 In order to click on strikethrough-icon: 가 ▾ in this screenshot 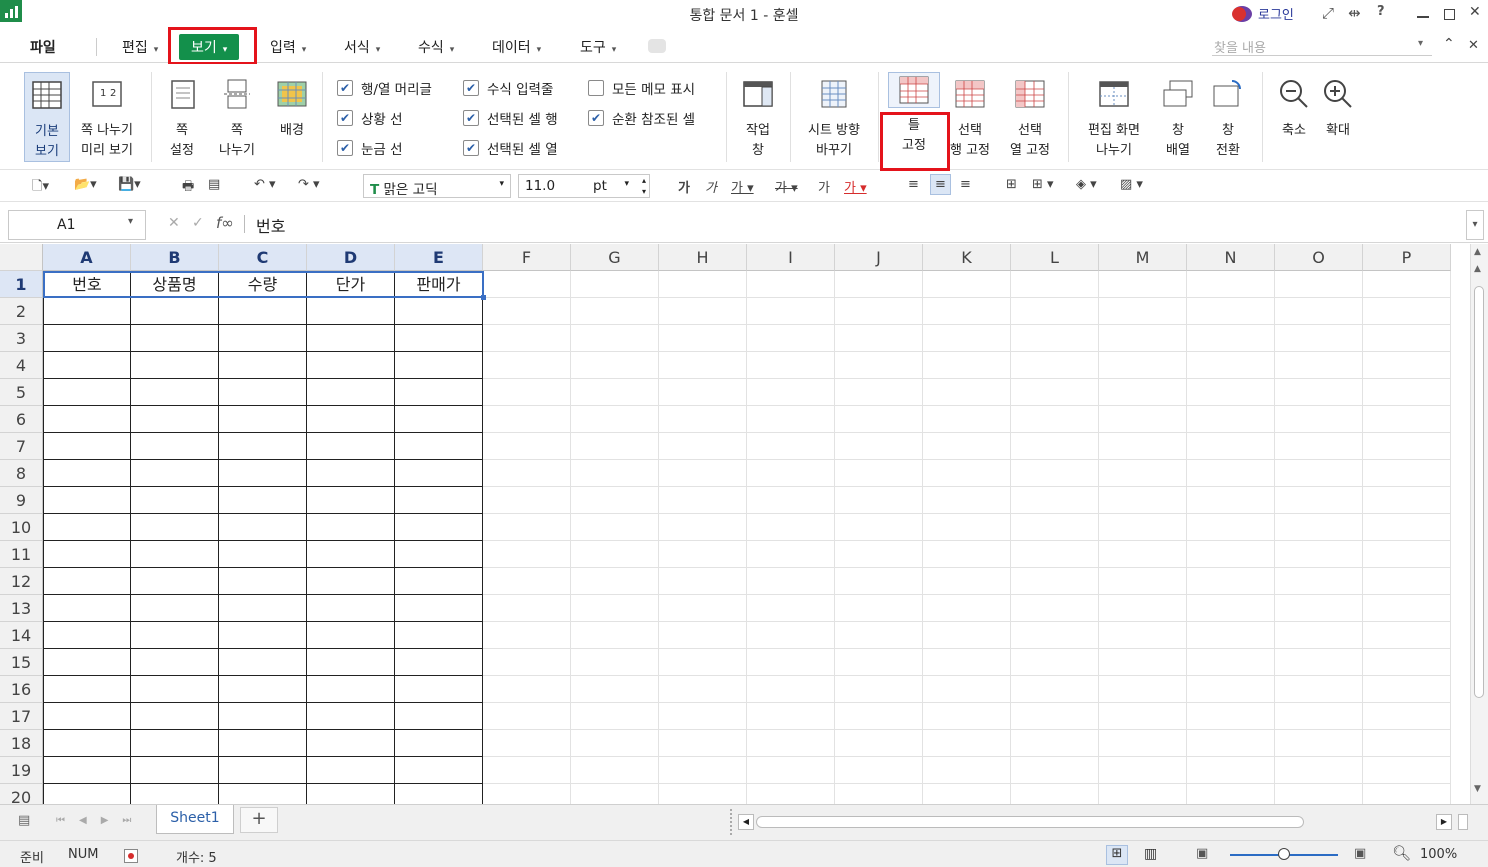, I will do `click(786, 186)`.